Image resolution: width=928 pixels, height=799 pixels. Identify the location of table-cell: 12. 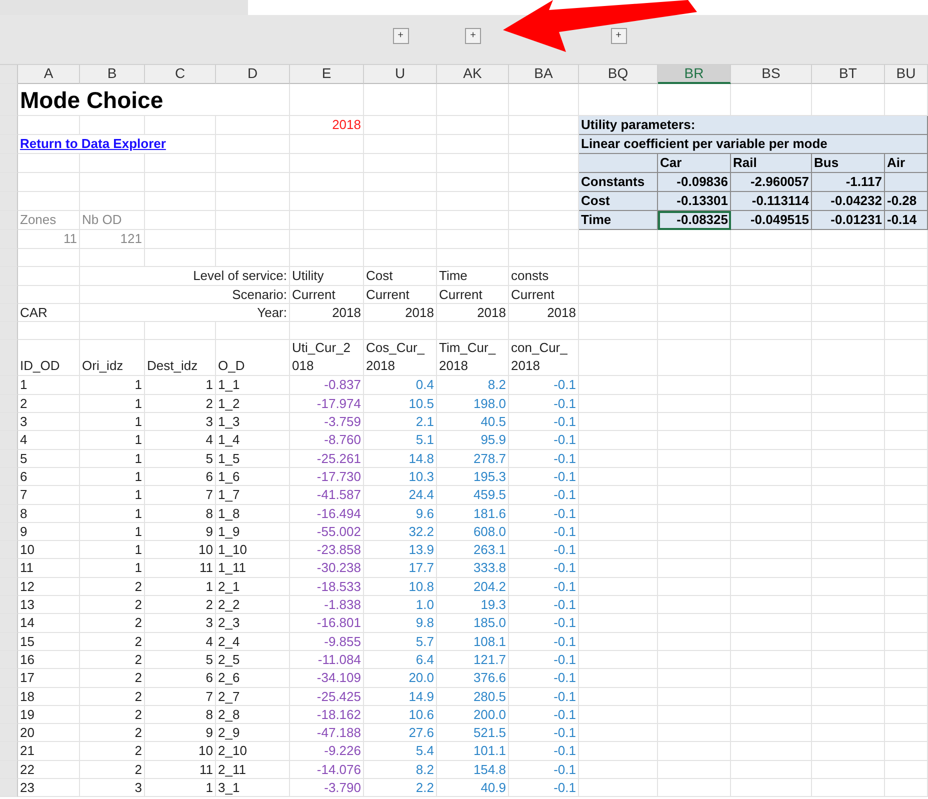
(49, 587).